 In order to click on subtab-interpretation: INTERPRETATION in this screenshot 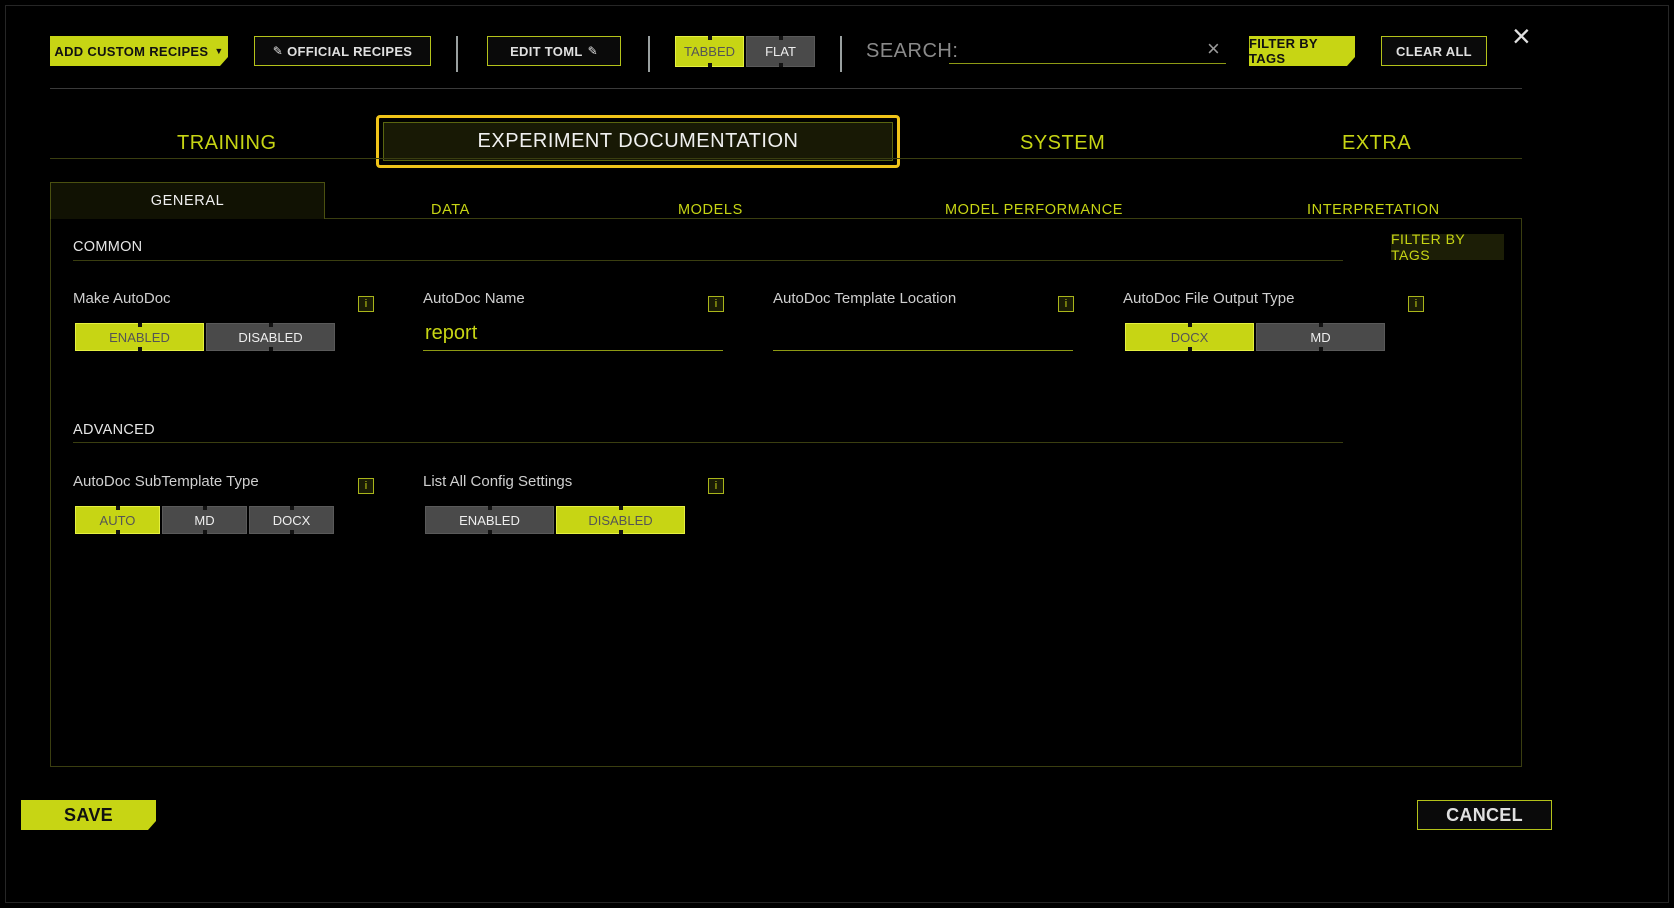, I will do `click(1373, 210)`.